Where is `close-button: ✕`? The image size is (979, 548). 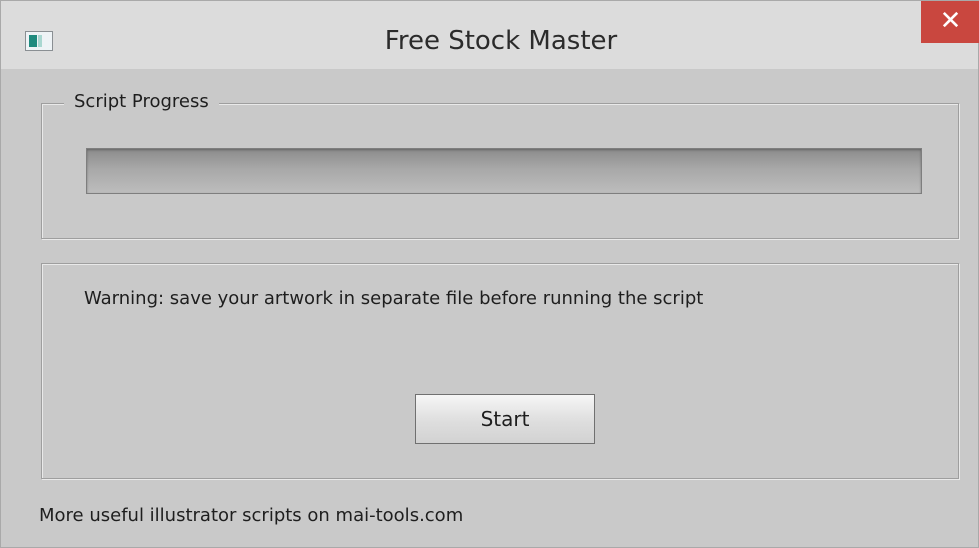 close-button: ✕ is located at coordinates (950, 22).